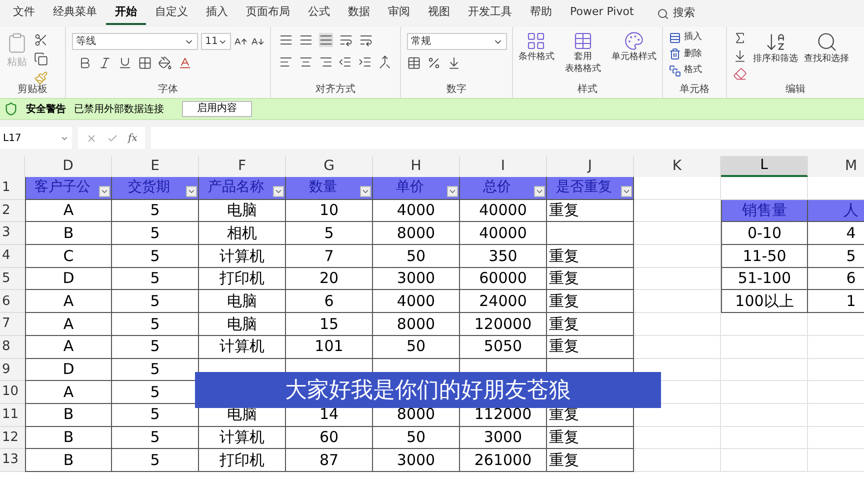 The image size is (864, 486). Describe the element at coordinates (764, 234) in the screenshot. I see `table-cell: 0-10` at that location.